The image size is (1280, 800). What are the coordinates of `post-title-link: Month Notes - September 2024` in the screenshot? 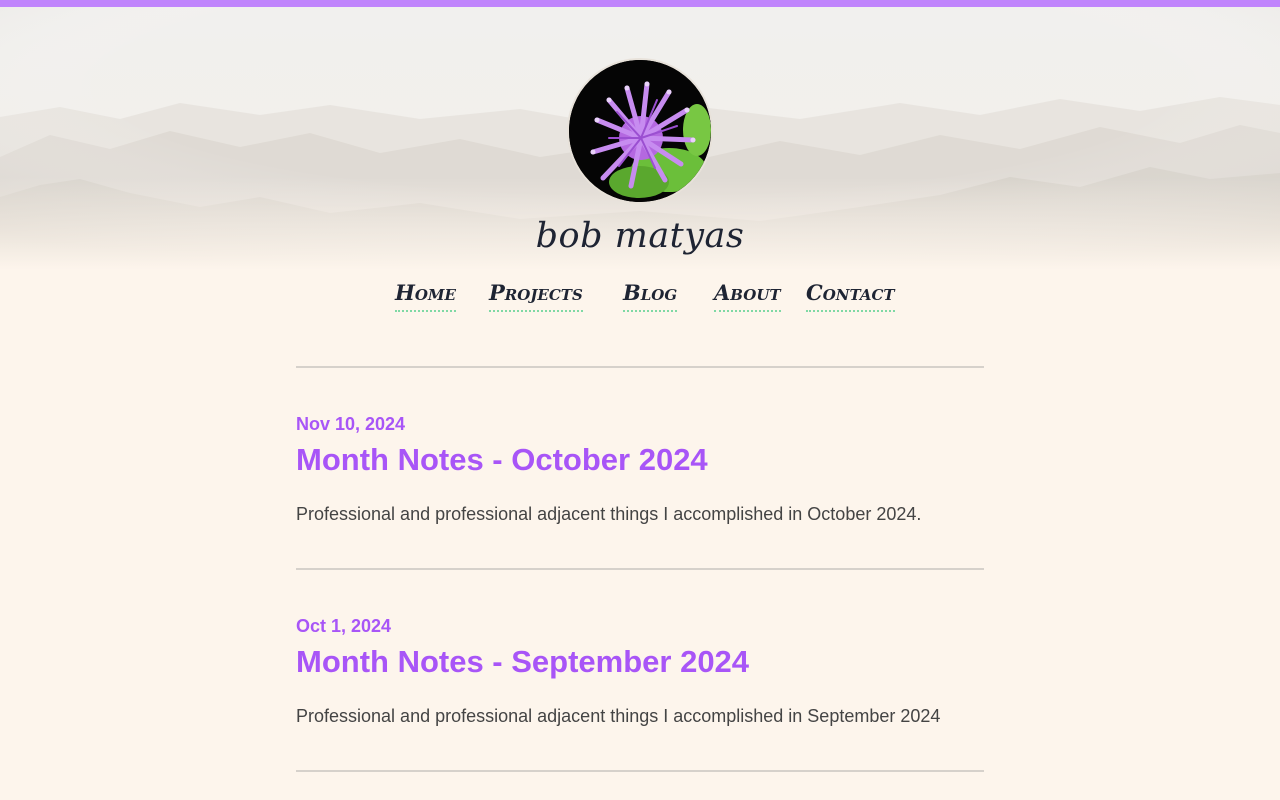 It's located at (522, 662).